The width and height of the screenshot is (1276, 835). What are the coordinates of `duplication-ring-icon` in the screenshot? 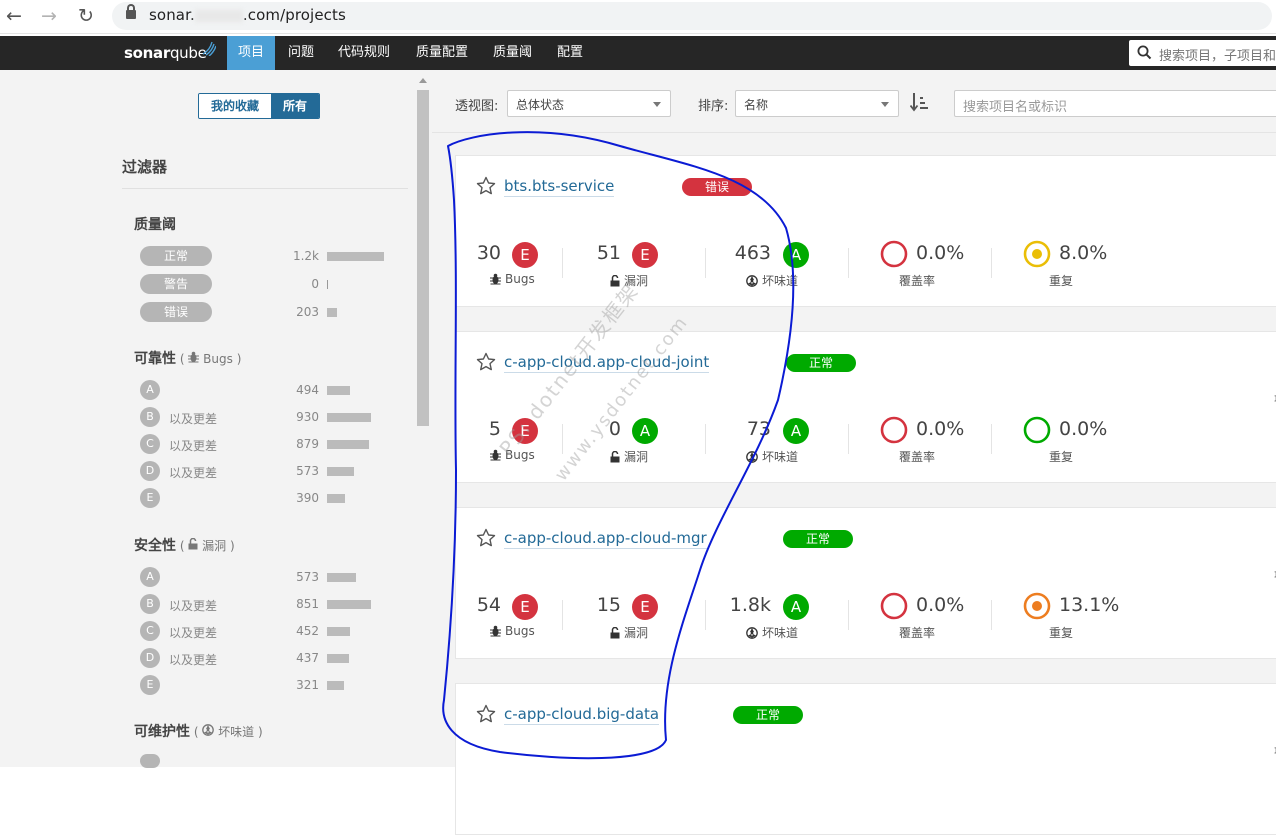 It's located at (1037, 606).